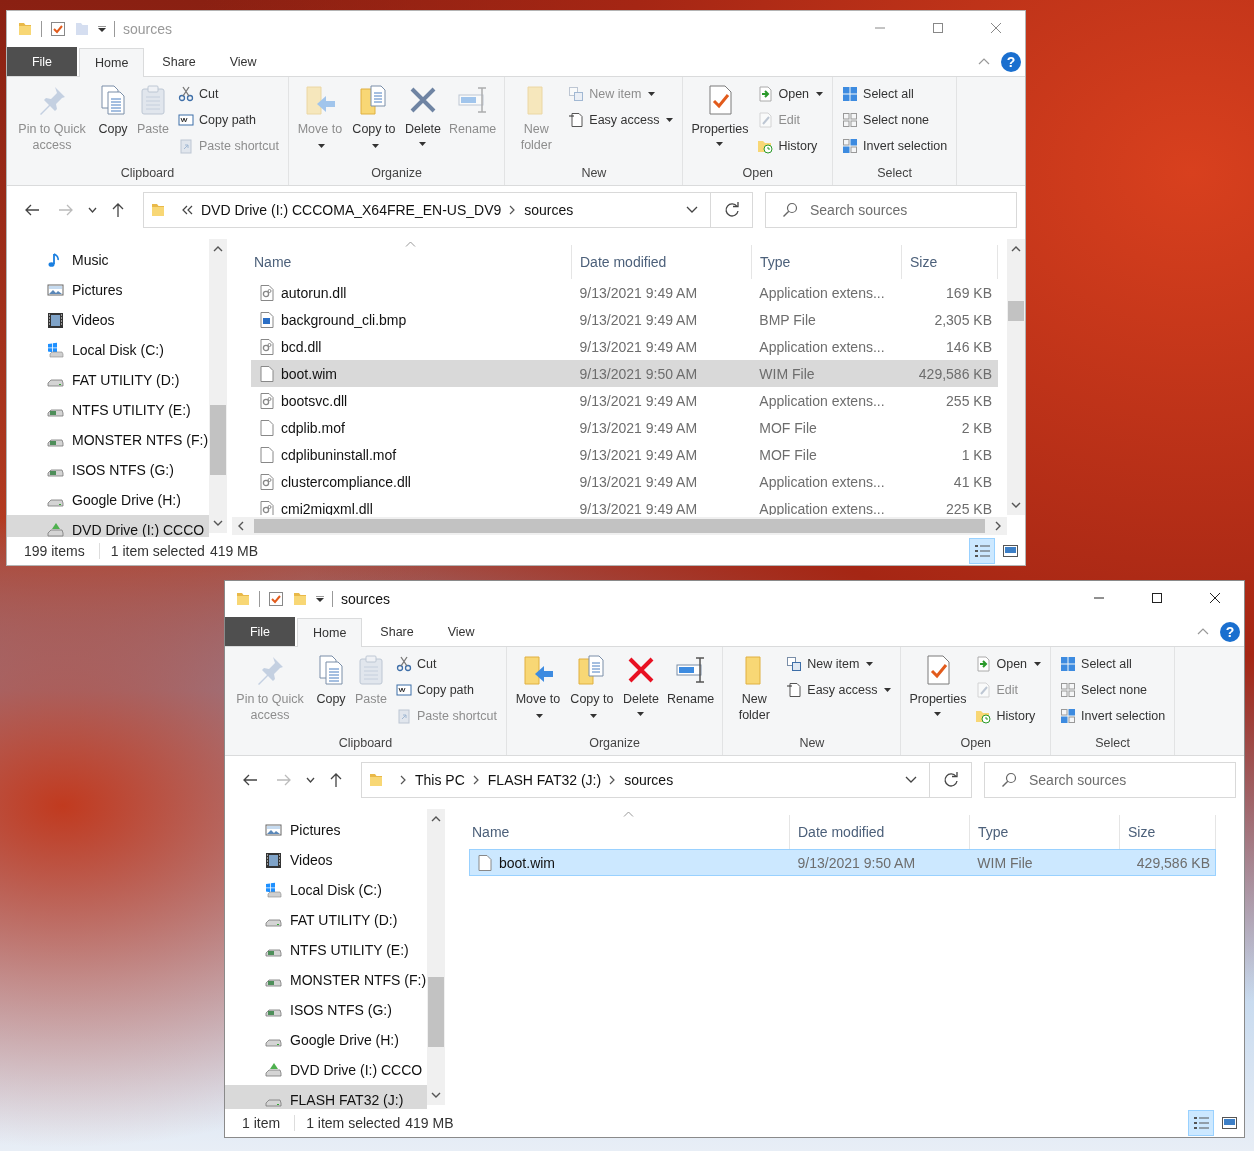 The width and height of the screenshot is (1254, 1151). Describe the element at coordinates (894, 173) in the screenshot. I see `group-label: Select` at that location.